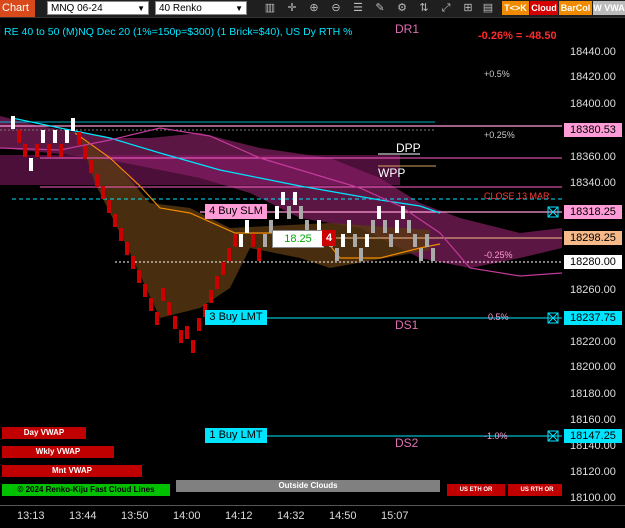 This screenshot has height=528, width=625. I want to click on magenta-band, so click(200, 170).